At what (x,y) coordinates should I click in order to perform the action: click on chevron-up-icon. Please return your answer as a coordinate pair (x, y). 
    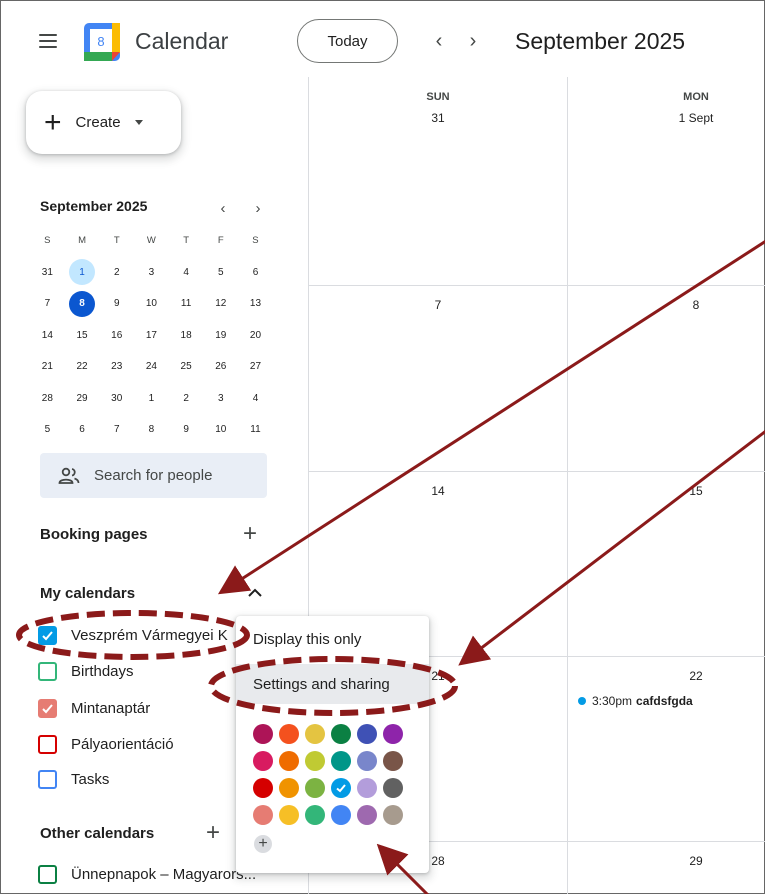
    Looking at the image, I should click on (255, 593).